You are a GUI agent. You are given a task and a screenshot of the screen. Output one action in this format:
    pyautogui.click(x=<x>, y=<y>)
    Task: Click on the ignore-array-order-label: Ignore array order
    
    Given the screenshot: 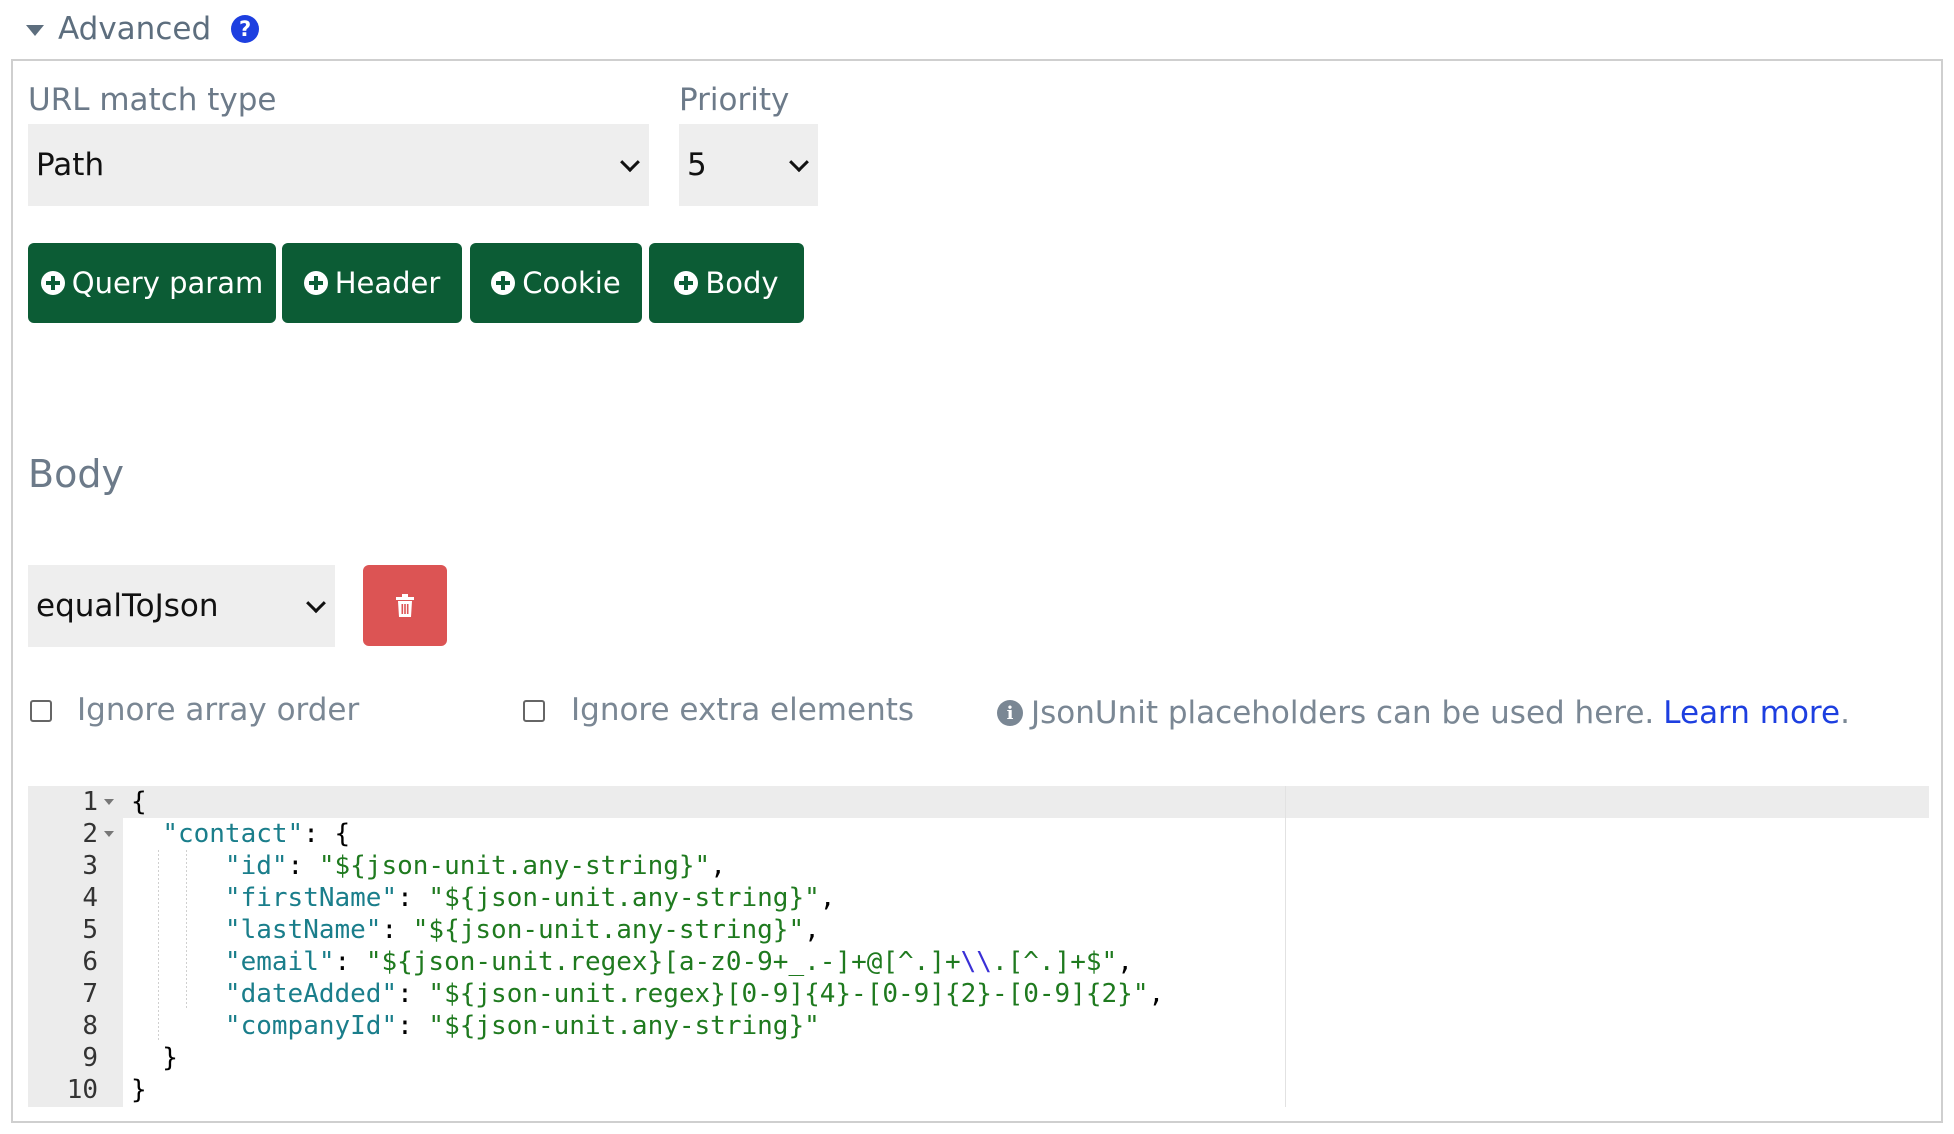 What is the action you would take?
    pyautogui.click(x=218, y=710)
    